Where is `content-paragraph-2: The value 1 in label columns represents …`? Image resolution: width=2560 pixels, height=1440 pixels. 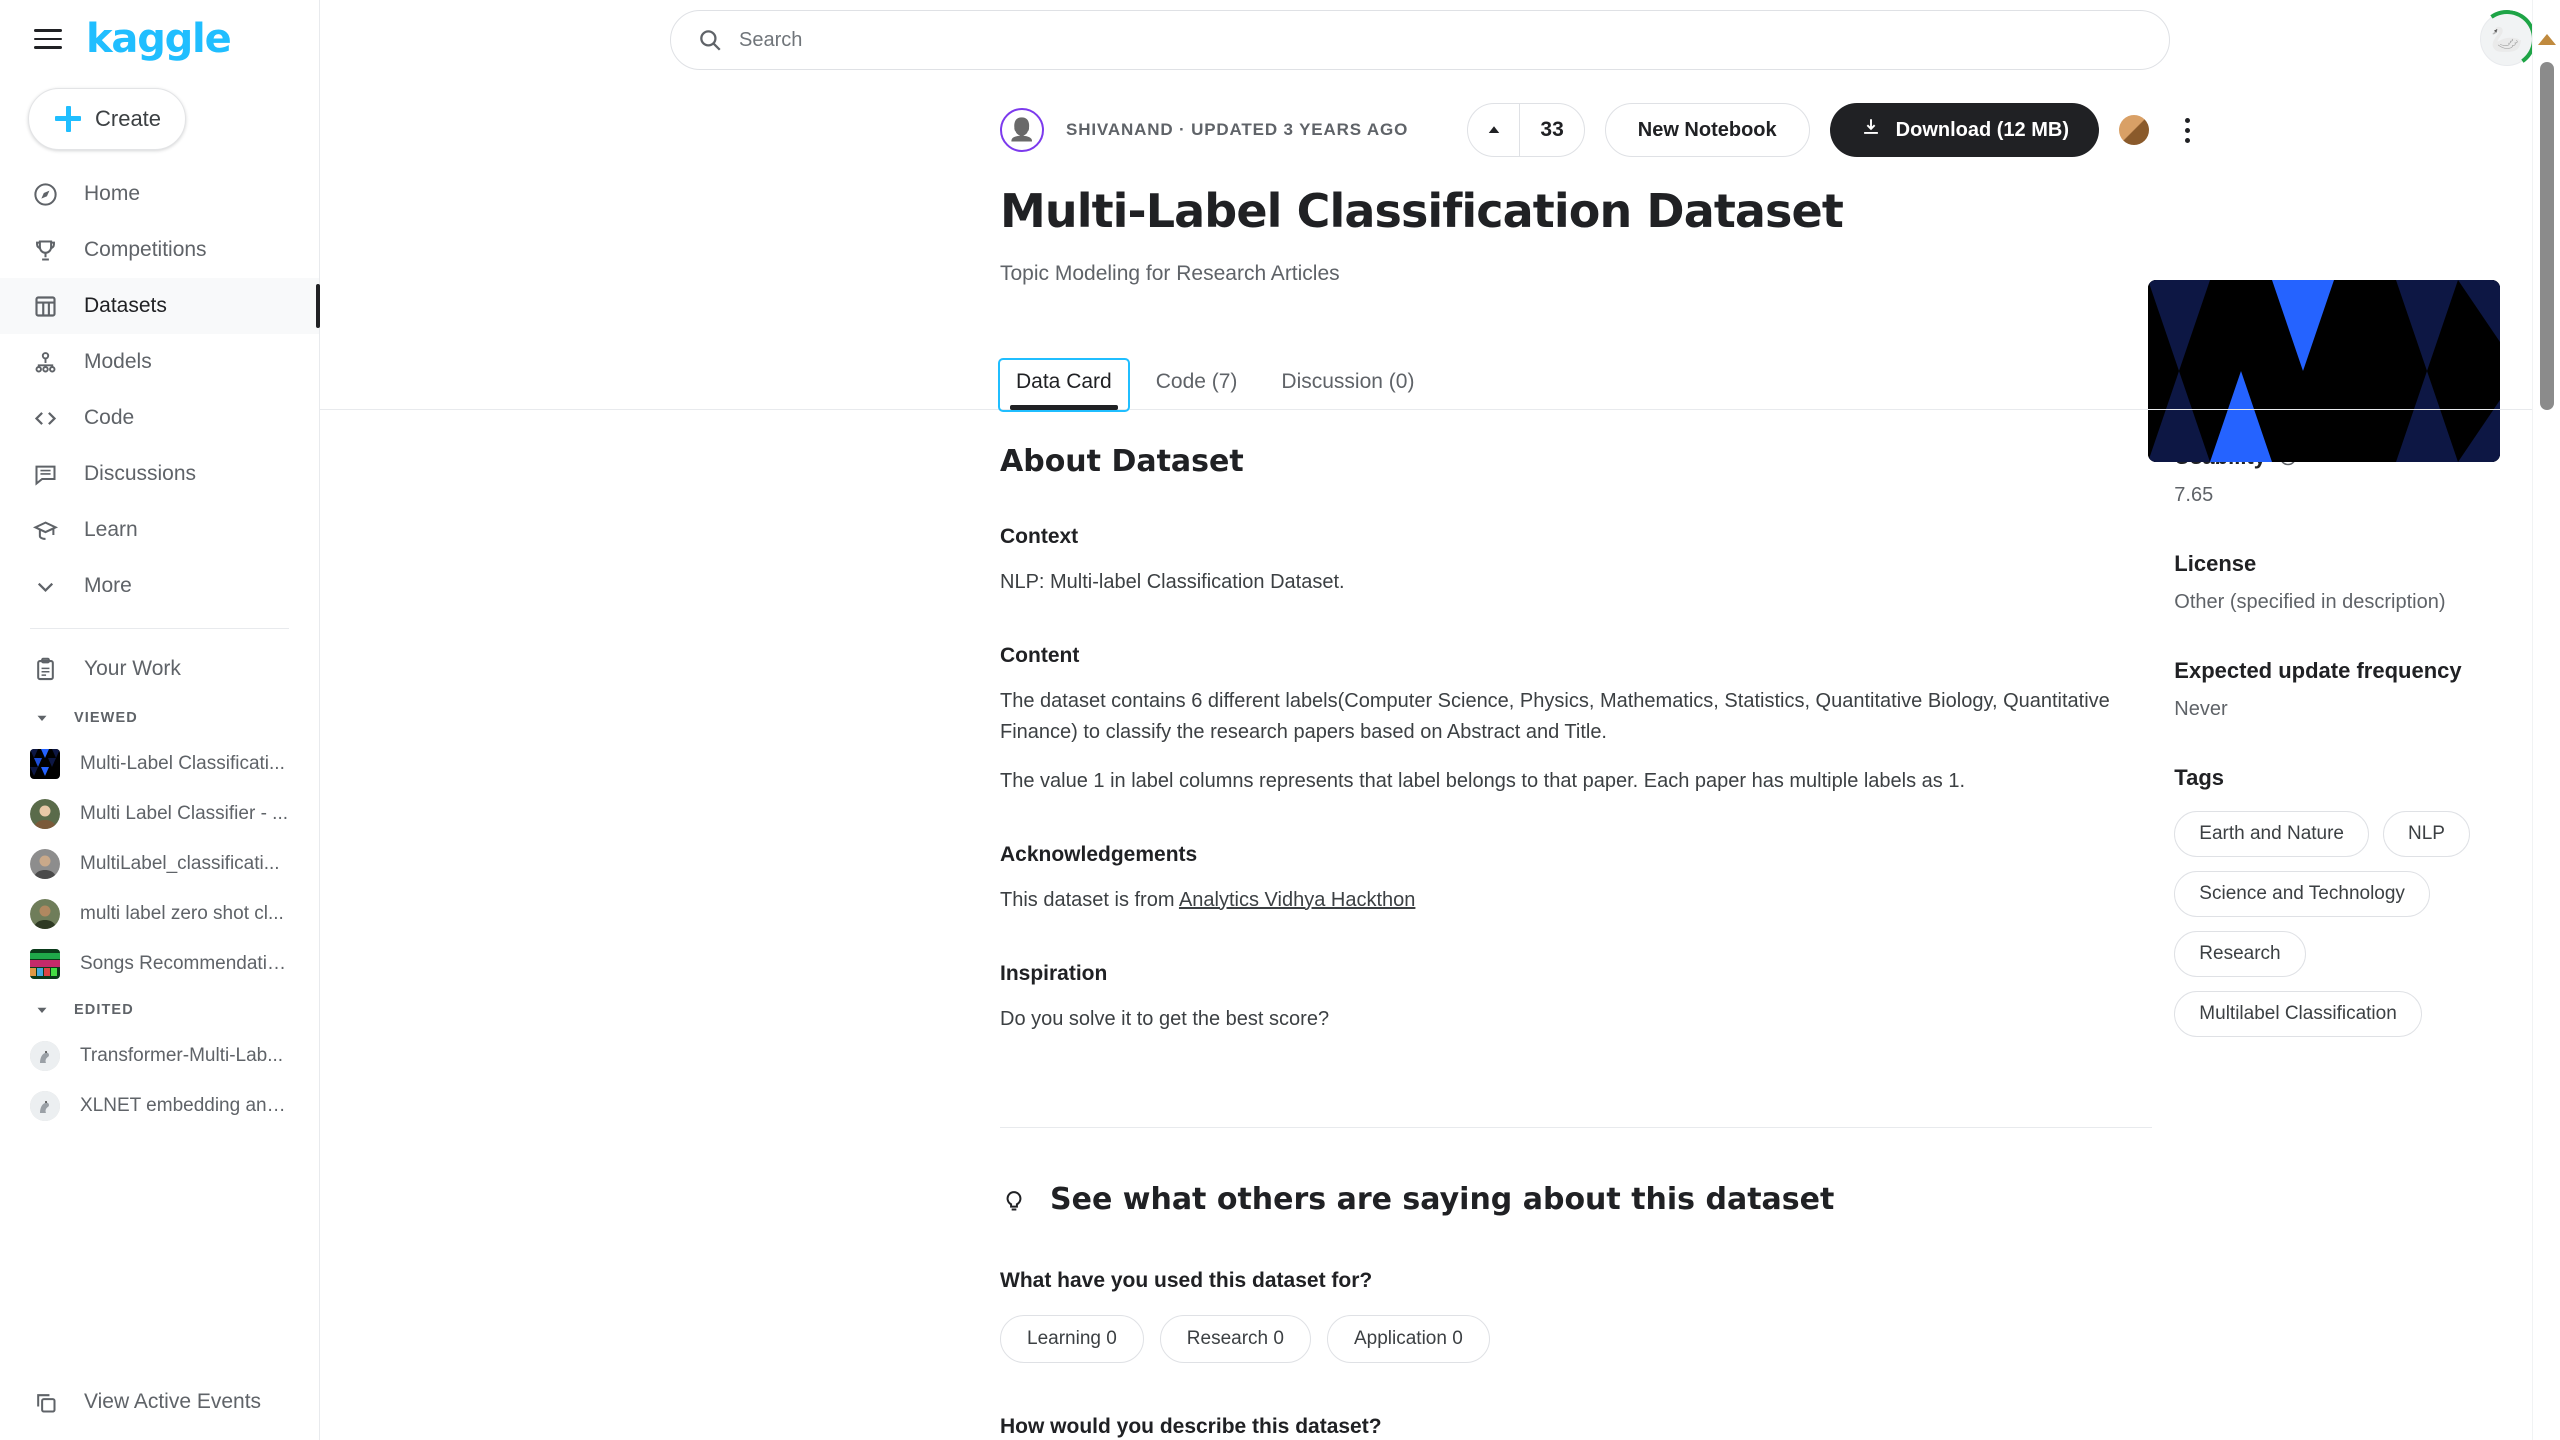
content-paragraph-2: The value 1 in label columns represents … is located at coordinates (1483, 780).